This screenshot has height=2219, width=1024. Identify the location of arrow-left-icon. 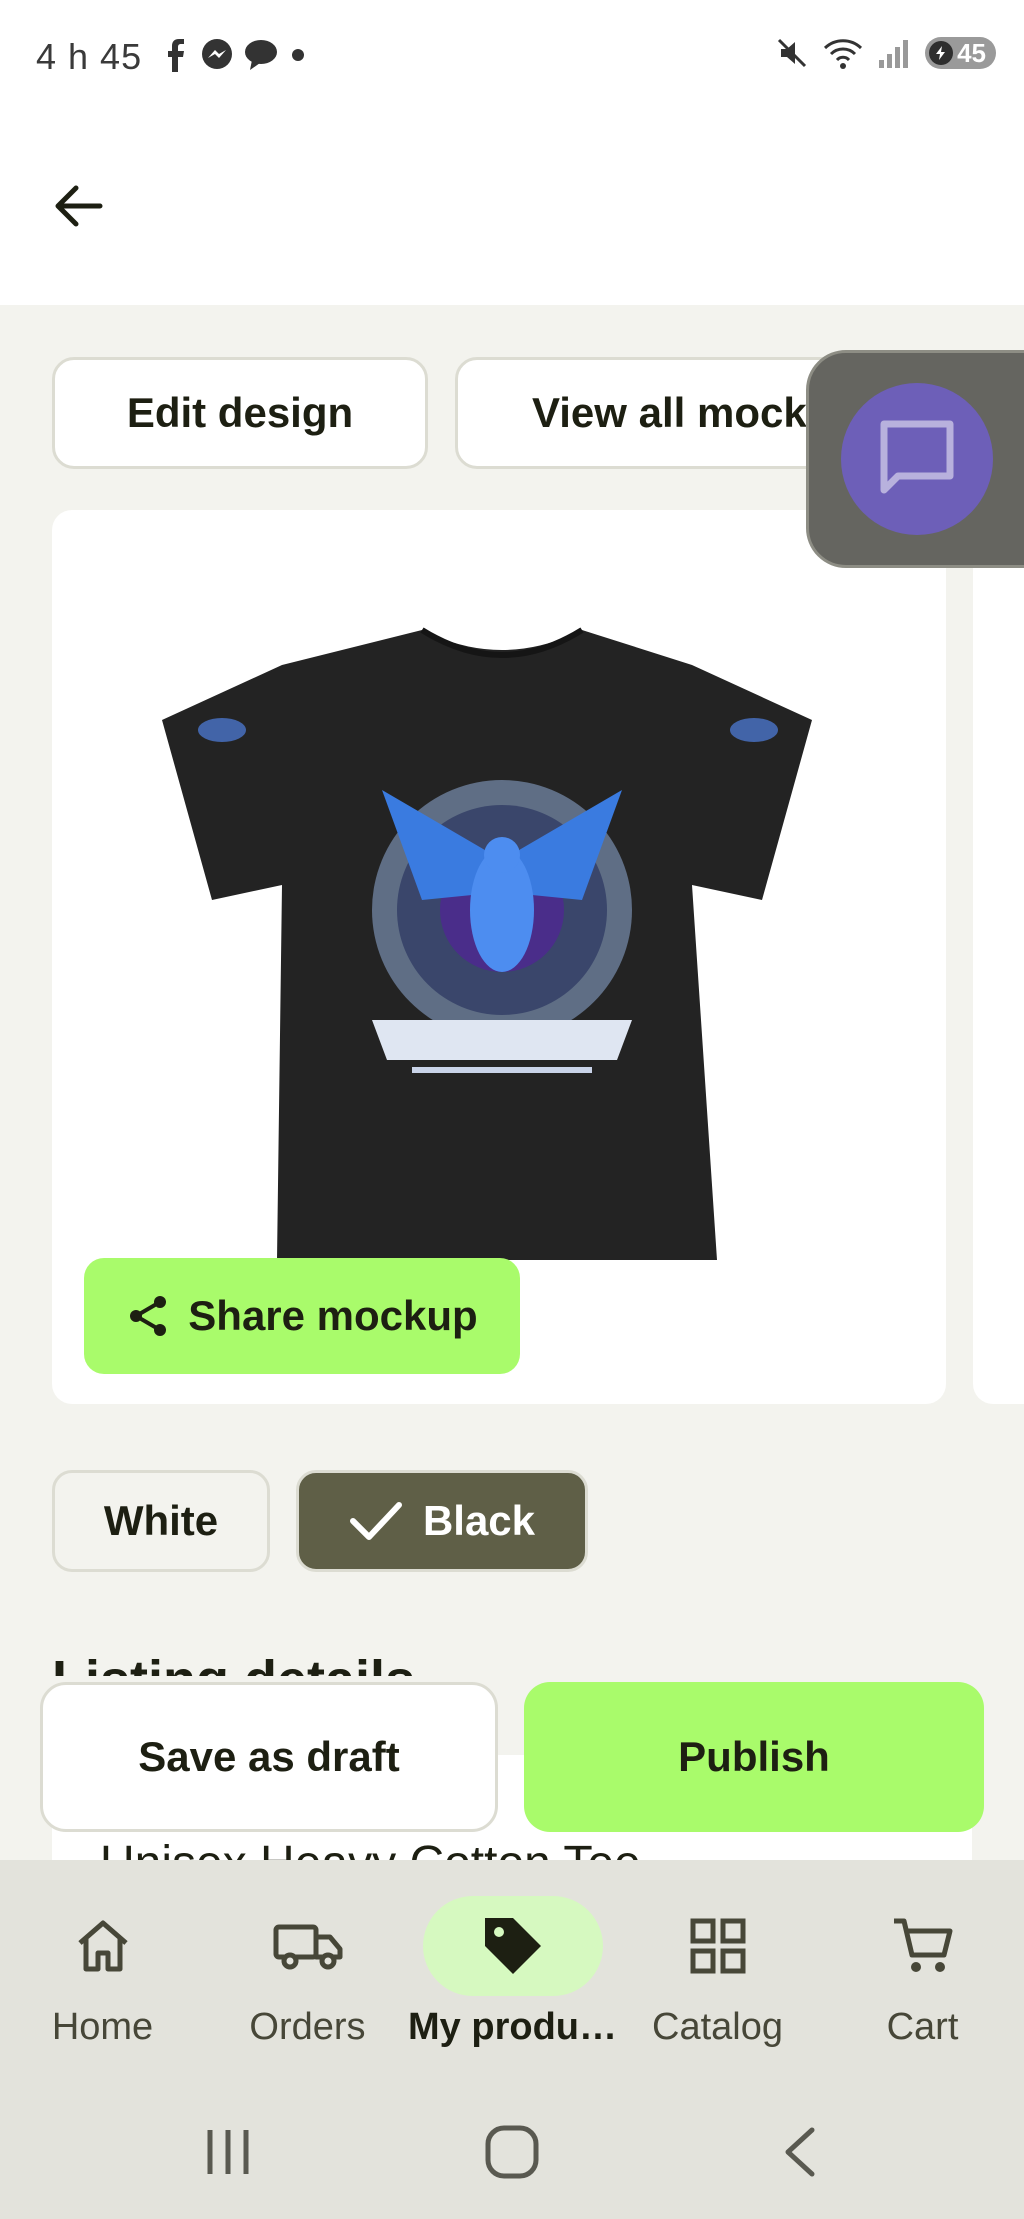
(79, 206).